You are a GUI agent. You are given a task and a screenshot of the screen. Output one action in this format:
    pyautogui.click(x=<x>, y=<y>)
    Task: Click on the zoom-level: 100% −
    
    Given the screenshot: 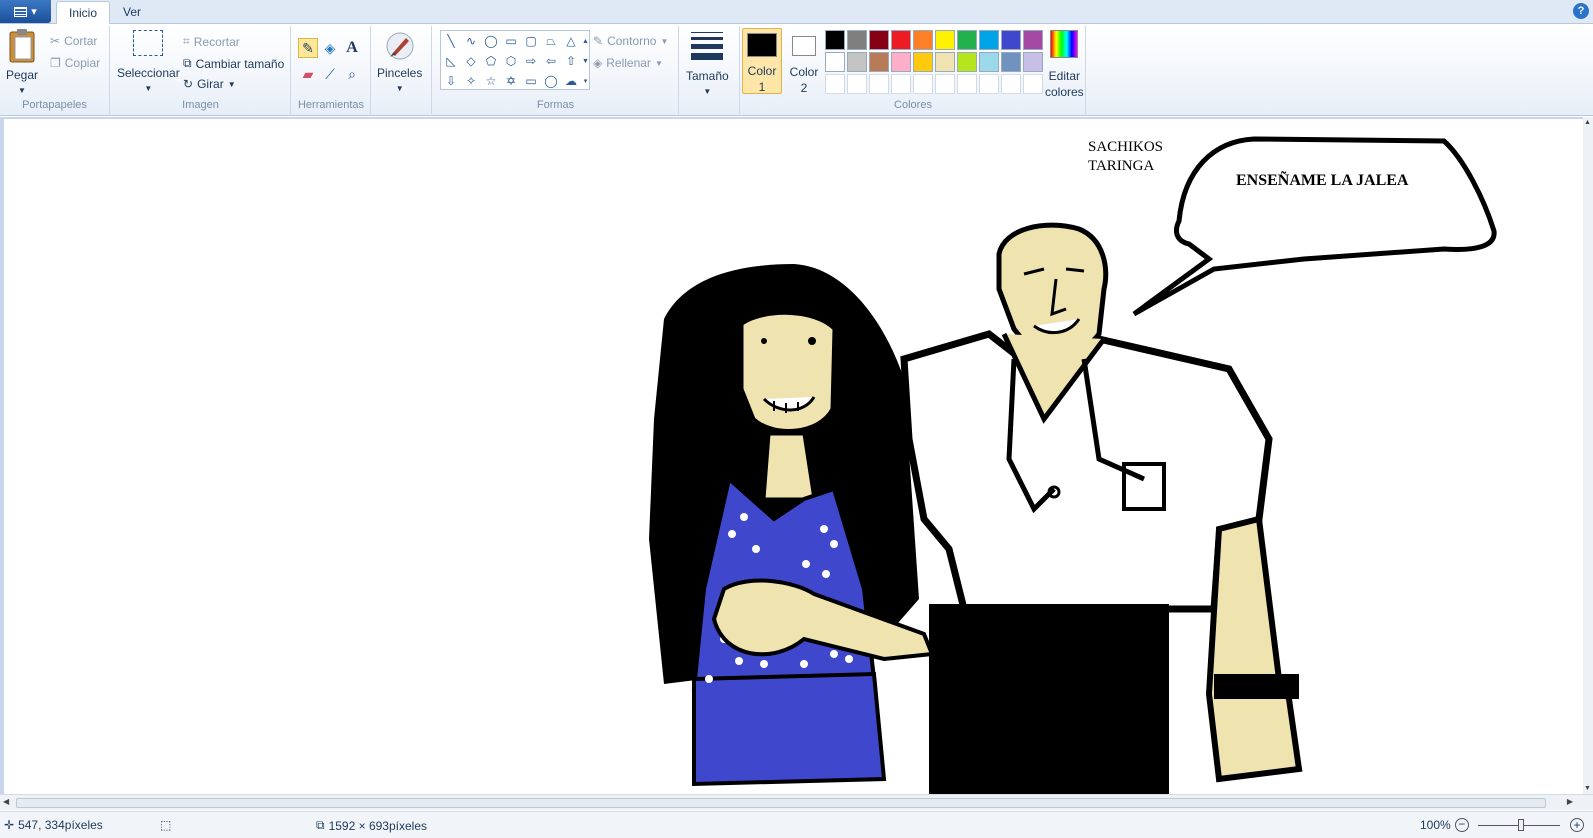 What is the action you would take?
    pyautogui.click(x=1444, y=825)
    